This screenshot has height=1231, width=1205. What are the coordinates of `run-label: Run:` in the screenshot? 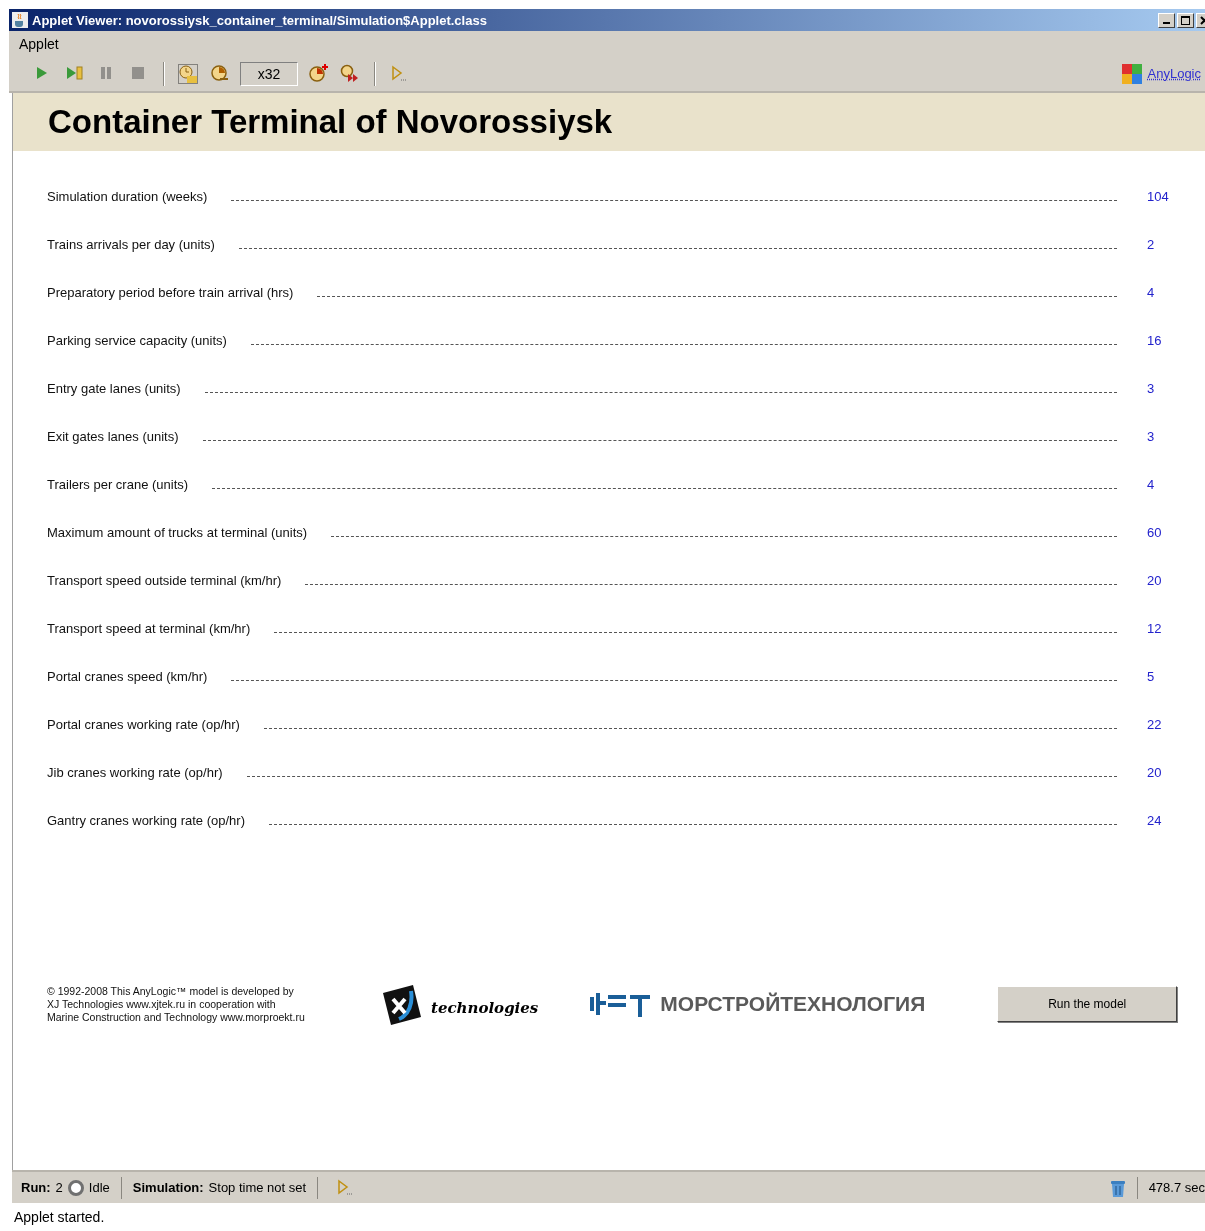 It's located at (36, 1187).